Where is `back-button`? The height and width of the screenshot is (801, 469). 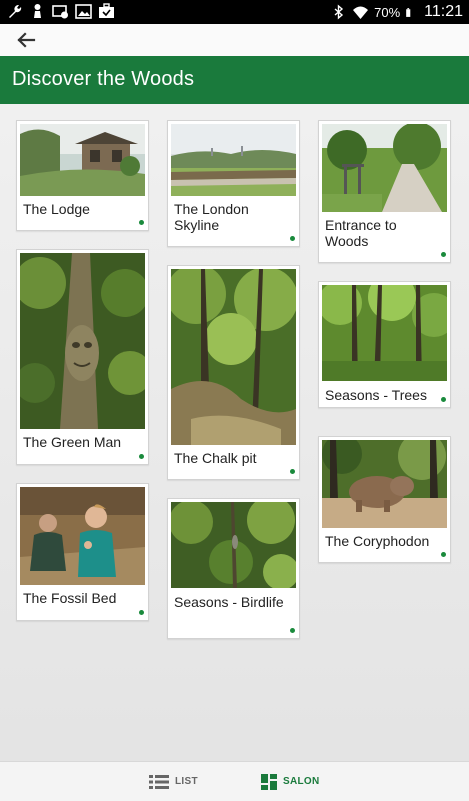 back-button is located at coordinates (26, 40).